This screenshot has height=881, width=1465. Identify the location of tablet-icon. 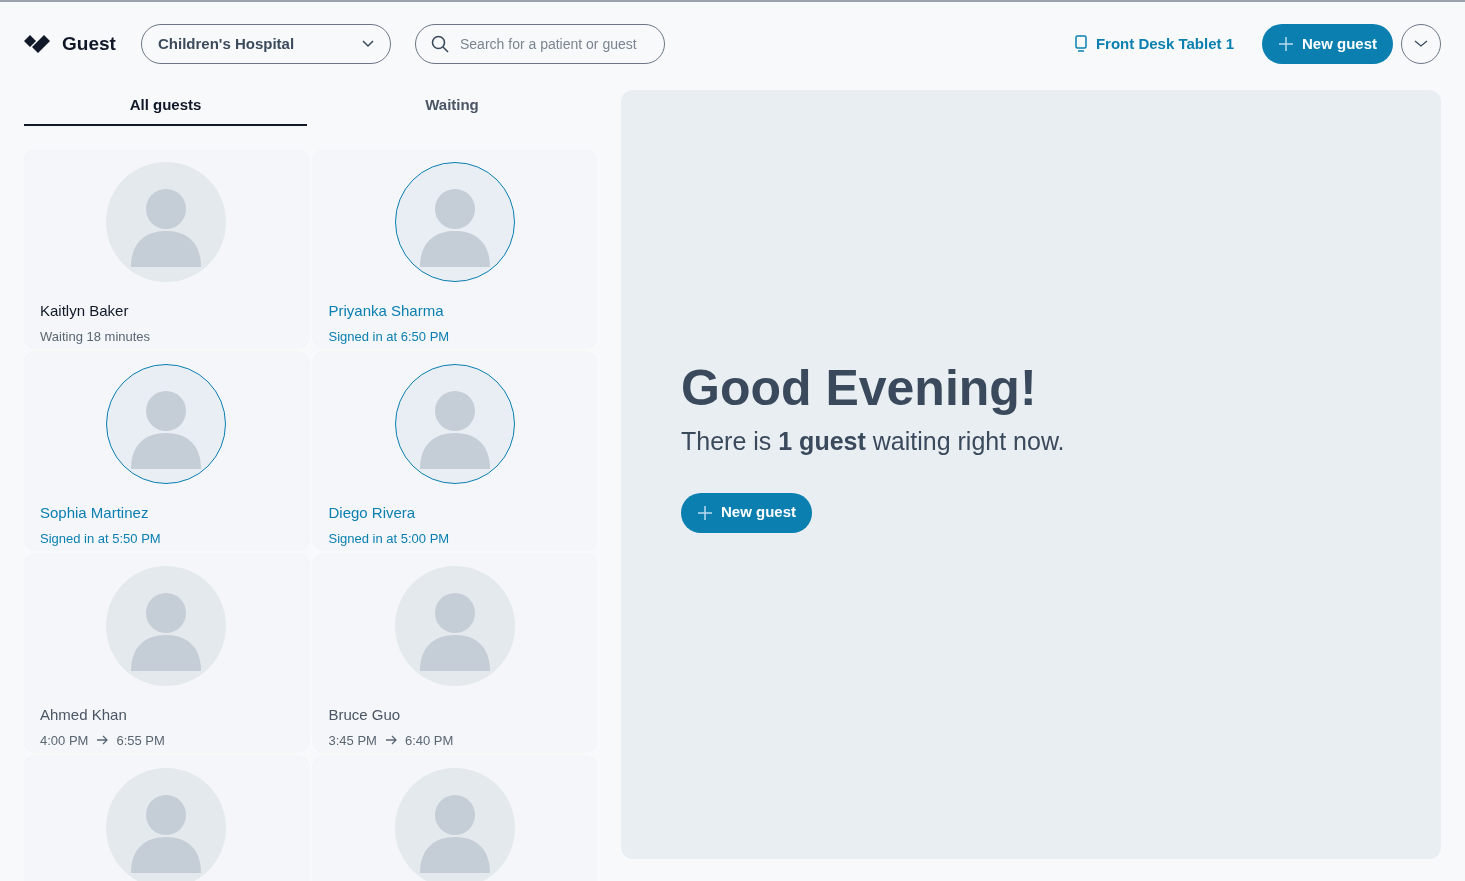
(1080, 44).